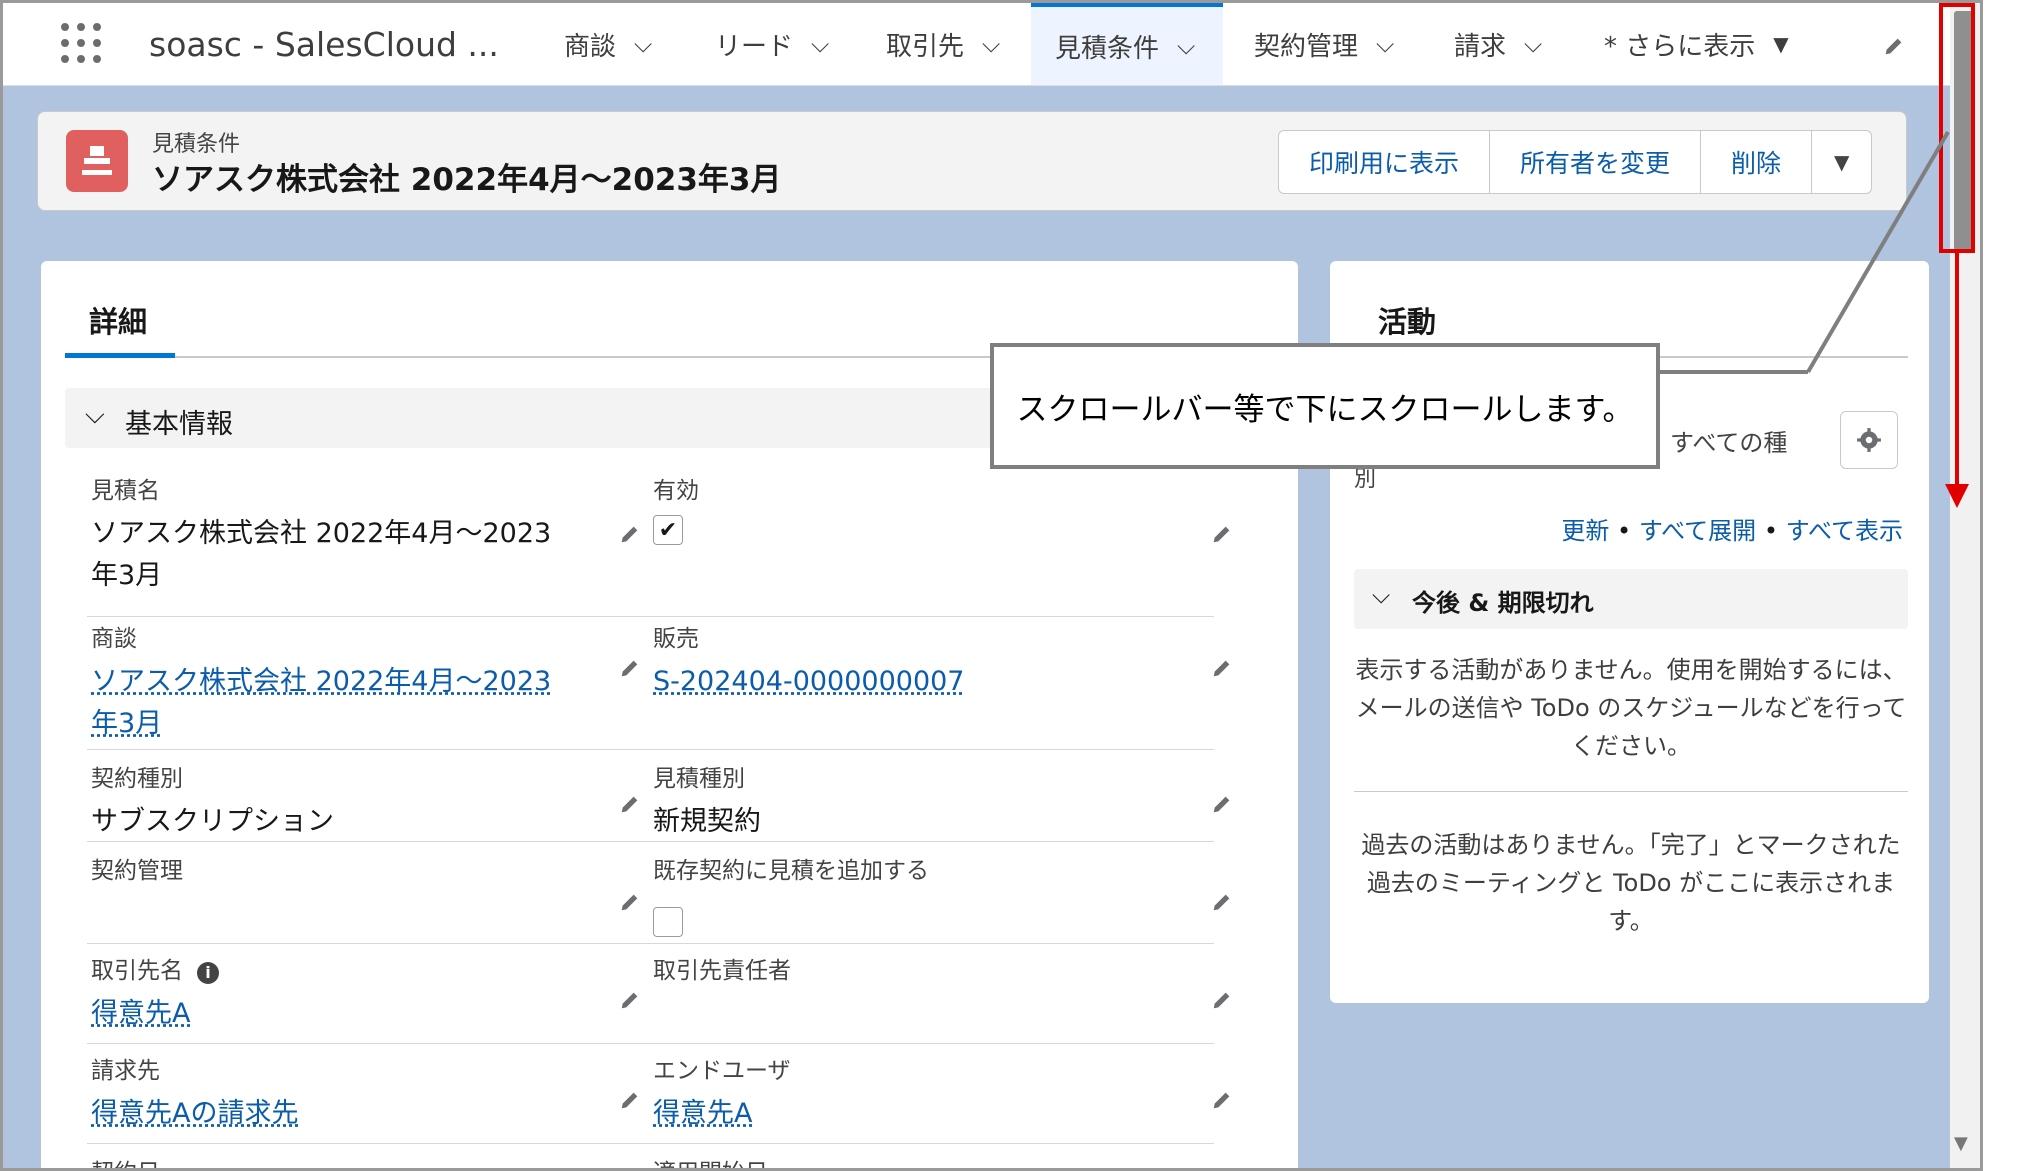  Describe the element at coordinates (1325, 406) in the screenshot. I see `callout-box: スクロールバー等で下にスクロールします。` at that location.